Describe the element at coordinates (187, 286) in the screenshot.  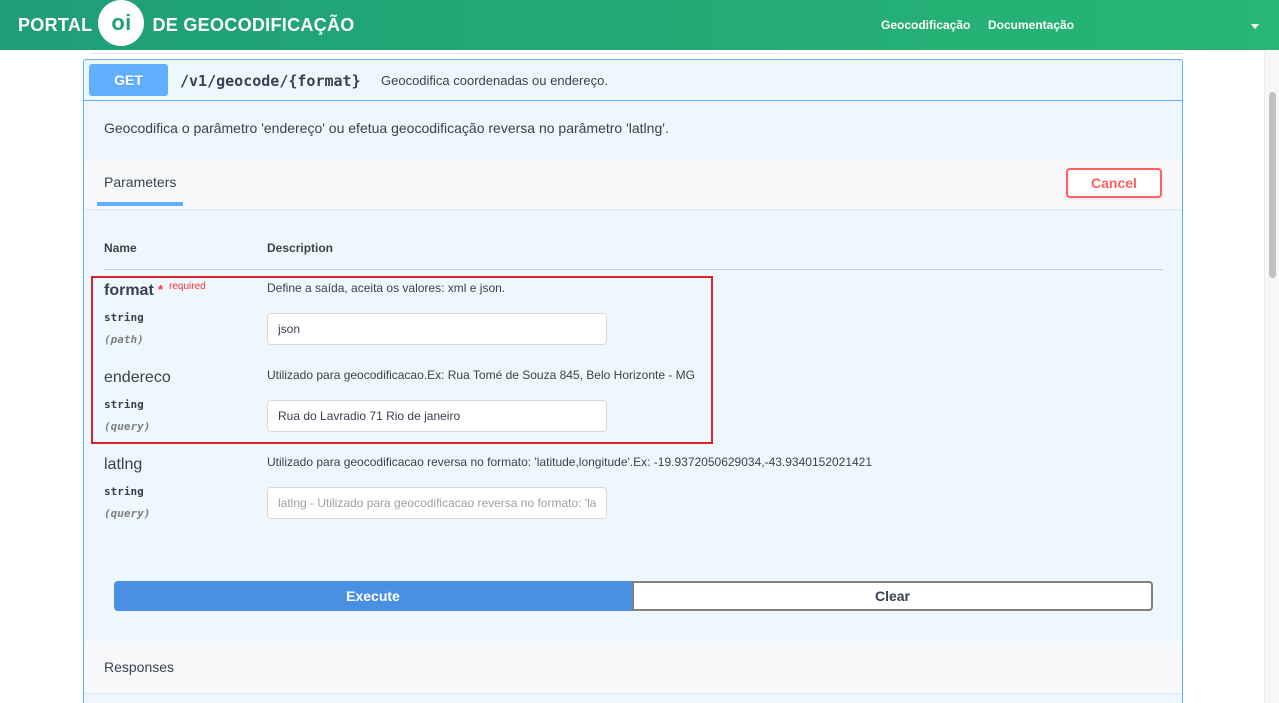
I see `required-label: required` at that location.